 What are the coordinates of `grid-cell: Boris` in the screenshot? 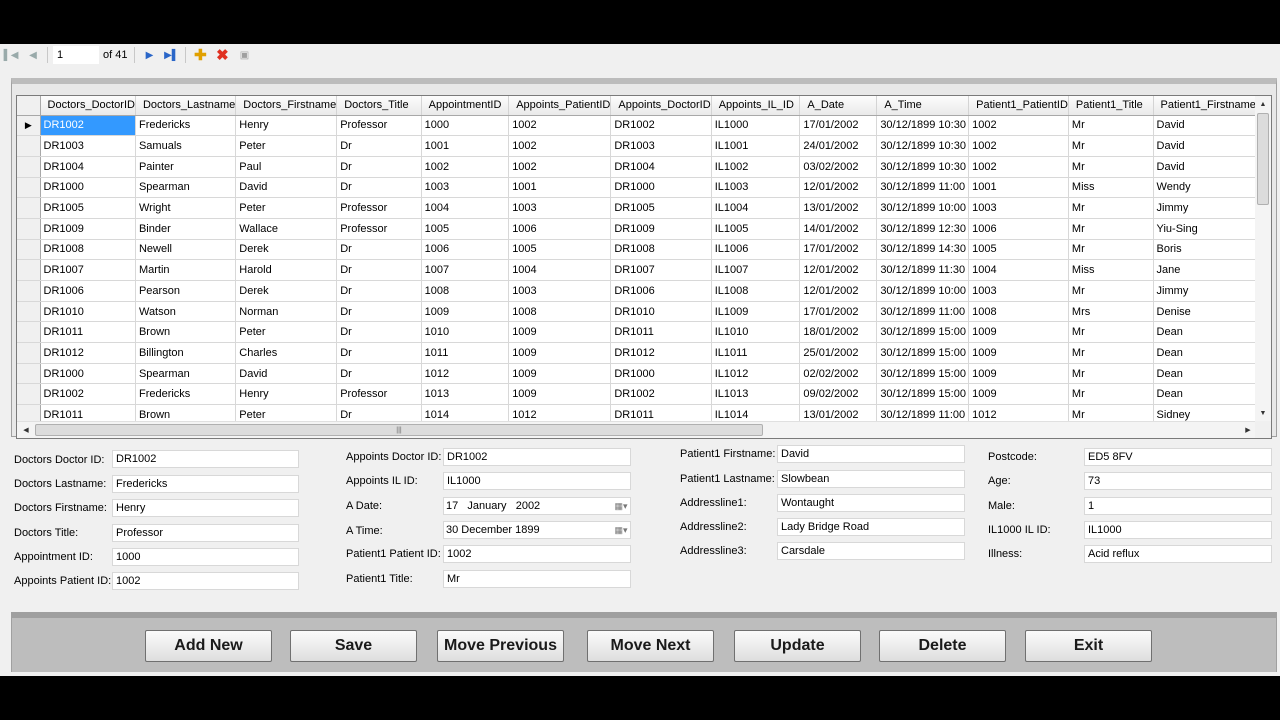 It's located at (1205, 250).